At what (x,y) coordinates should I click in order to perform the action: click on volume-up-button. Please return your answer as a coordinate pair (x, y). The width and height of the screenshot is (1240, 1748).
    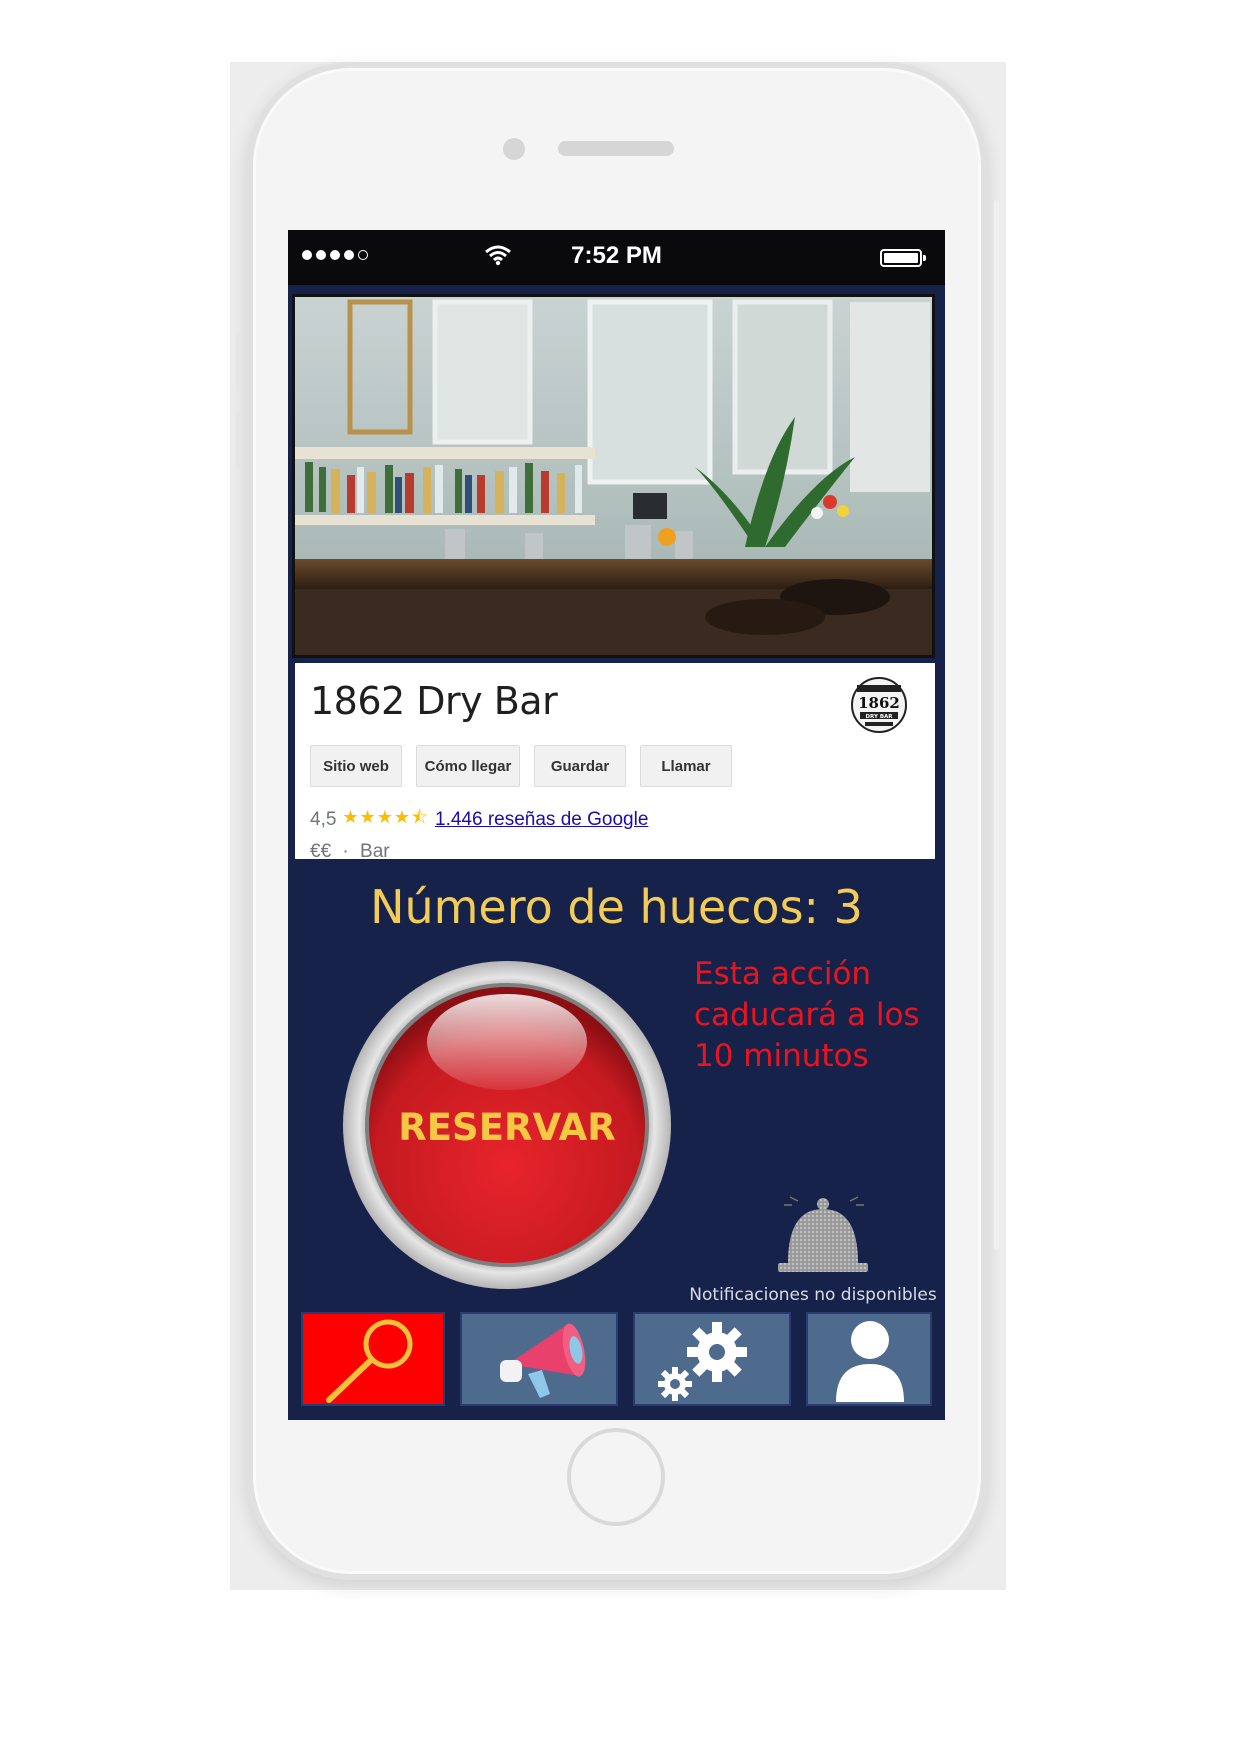
    Looking at the image, I should click on (238, 362).